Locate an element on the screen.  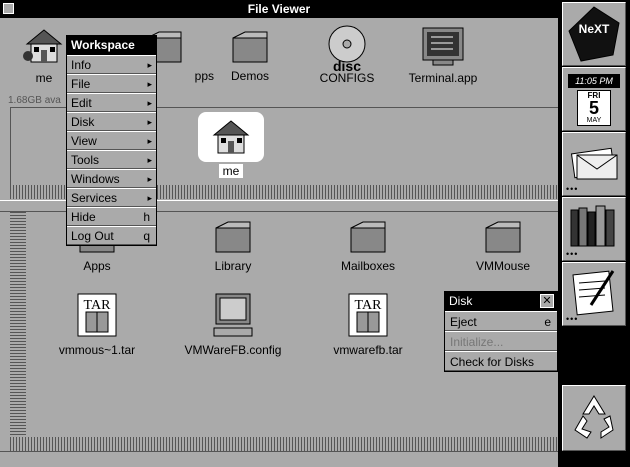
menu-item-label: Edit is located at coordinates (81, 103).